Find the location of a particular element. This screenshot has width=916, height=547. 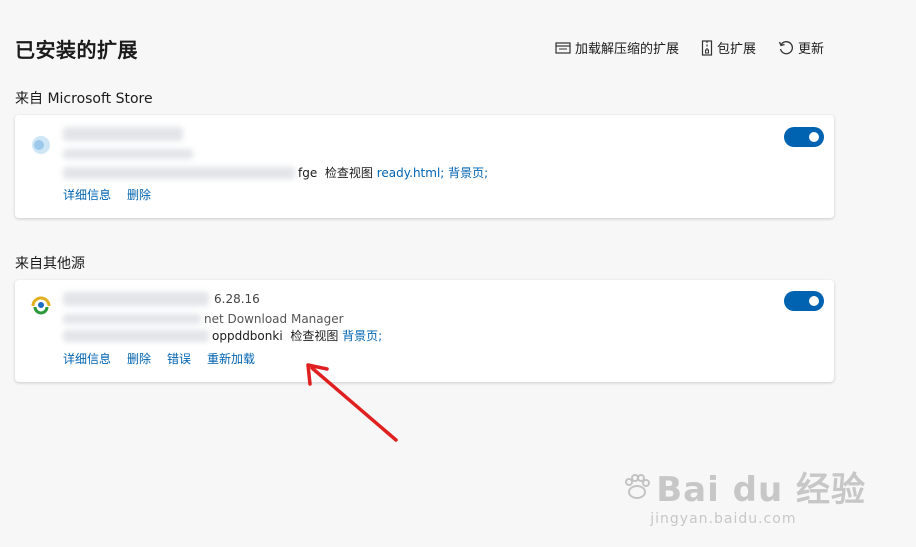

update-button: 更新 is located at coordinates (801, 47).